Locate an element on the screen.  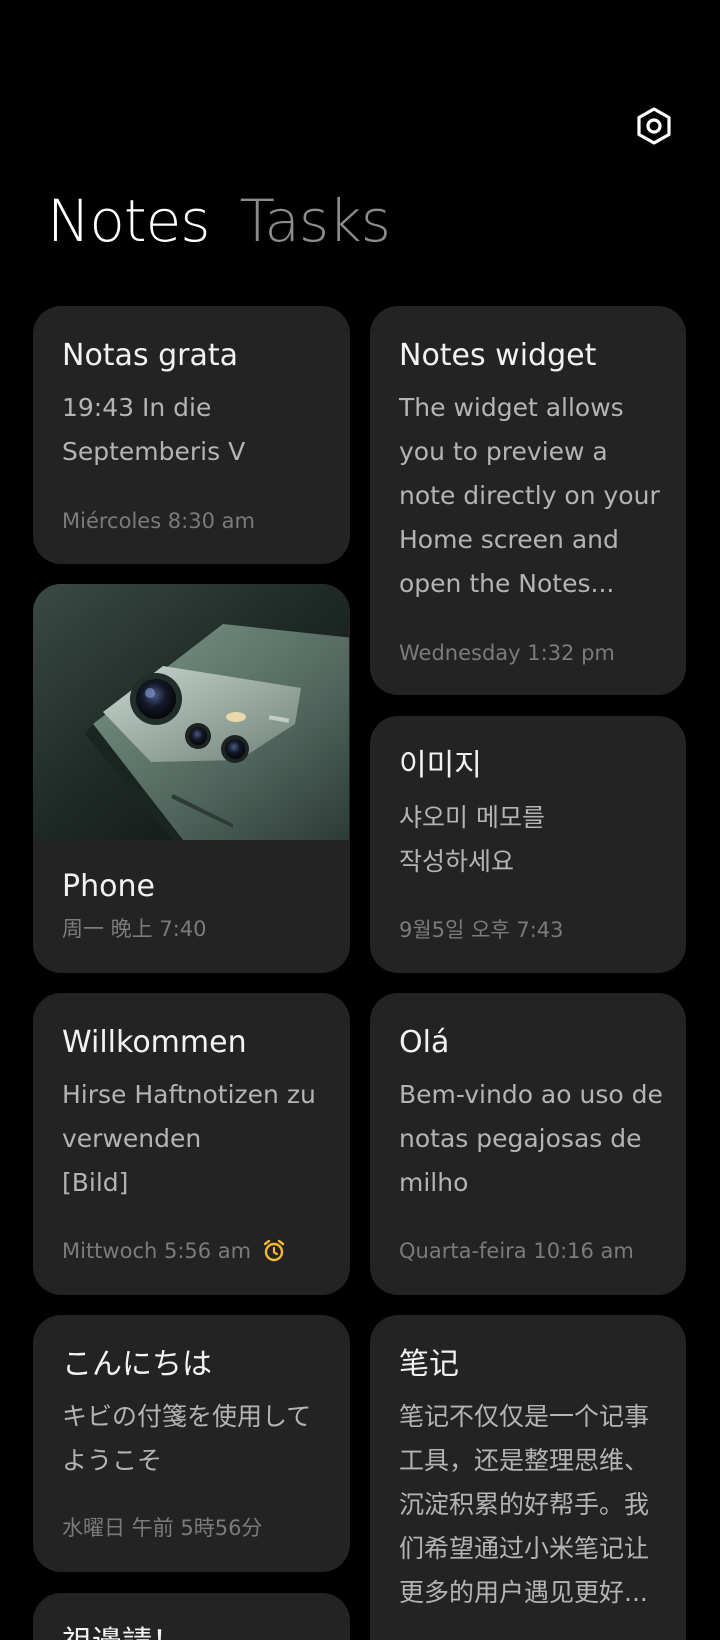
settings-button is located at coordinates (654, 126).